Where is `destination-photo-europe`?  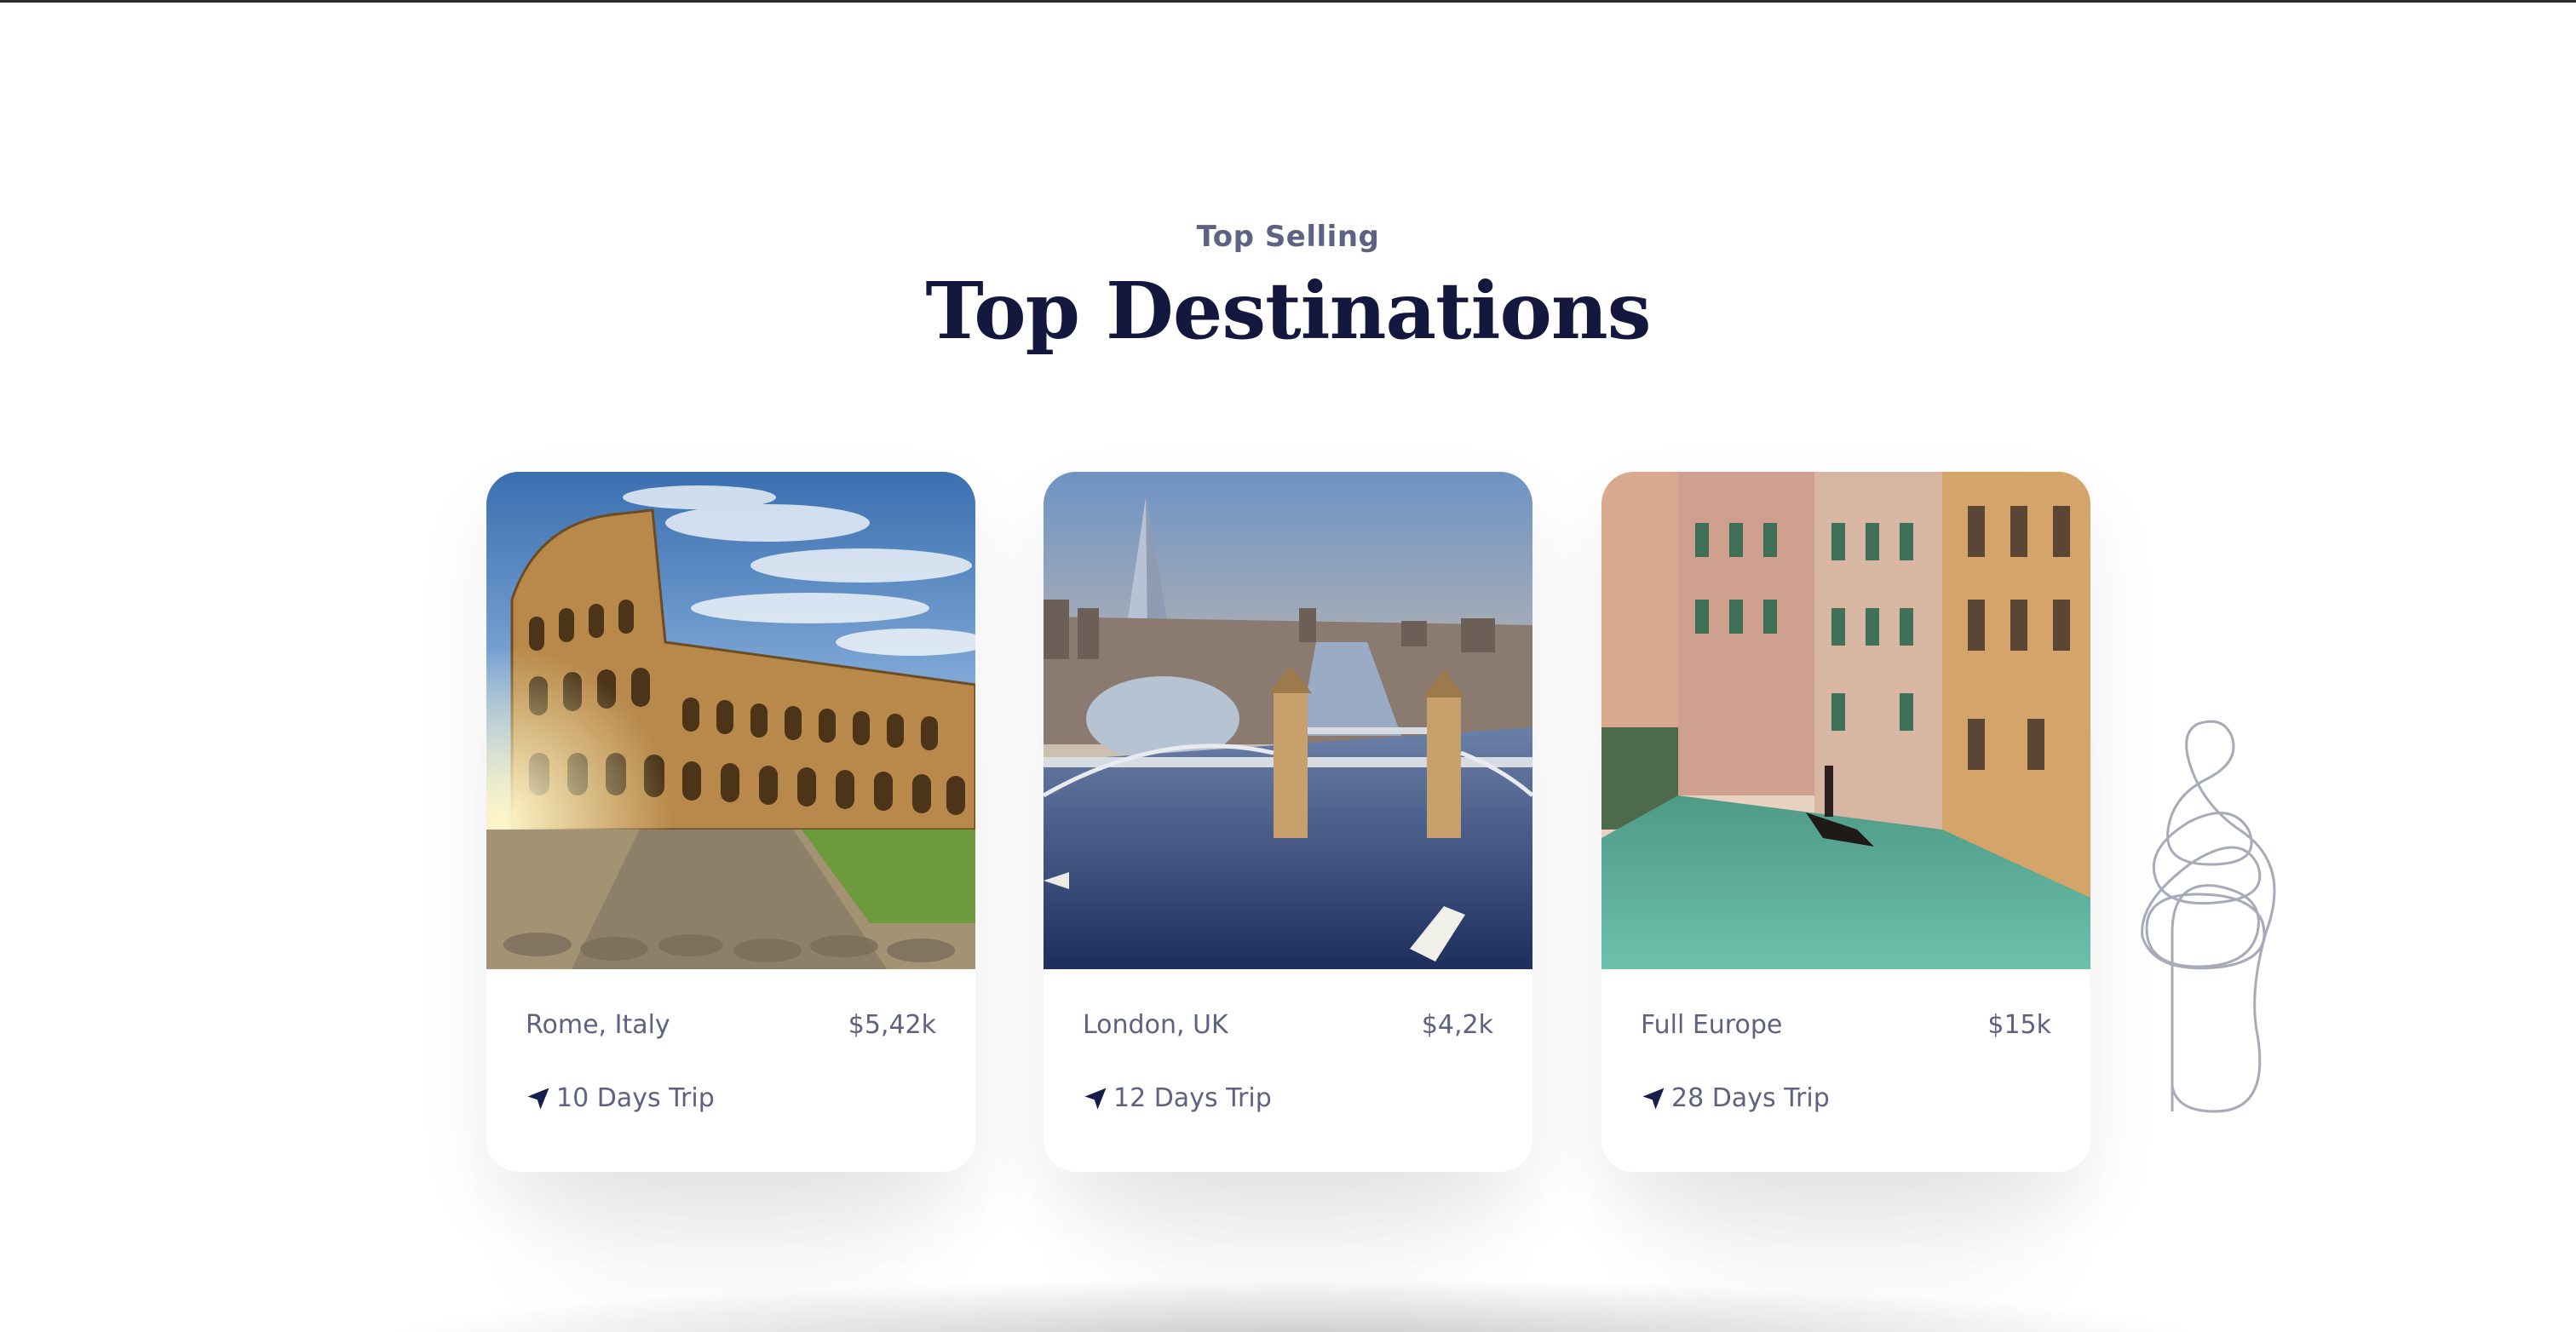
destination-photo-europe is located at coordinates (1845, 720).